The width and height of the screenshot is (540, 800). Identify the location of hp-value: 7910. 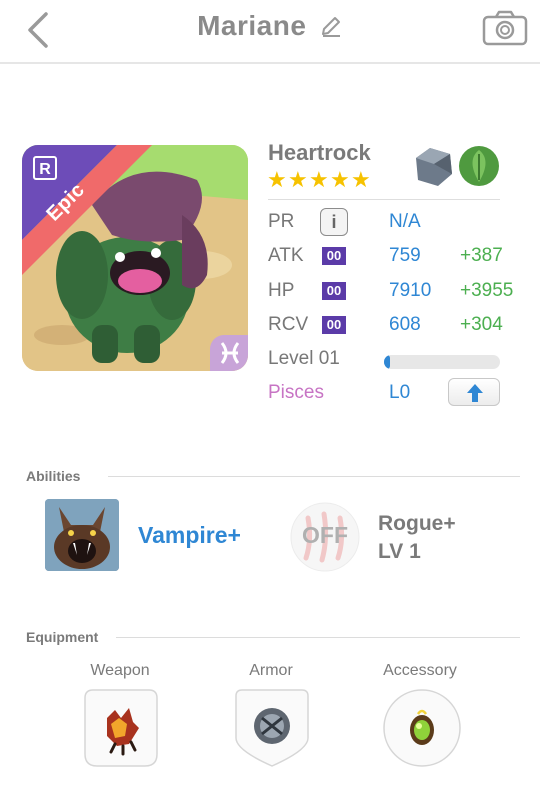
(410, 290).